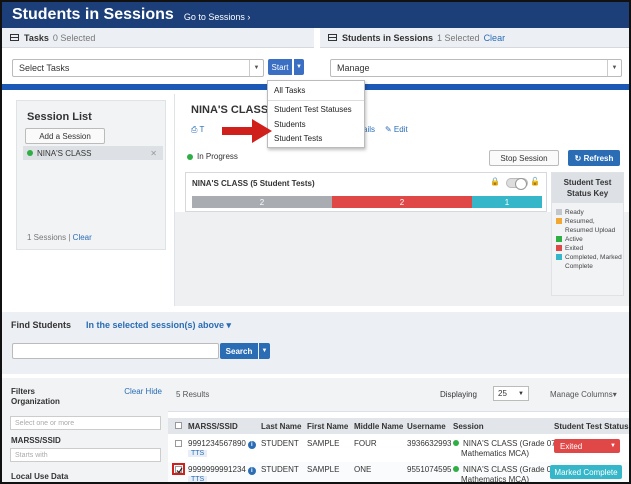 This screenshot has width=631, height=484. What do you see at coordinates (378, 426) in the screenshot?
I see `col-middle-name: Middle Name` at bounding box center [378, 426].